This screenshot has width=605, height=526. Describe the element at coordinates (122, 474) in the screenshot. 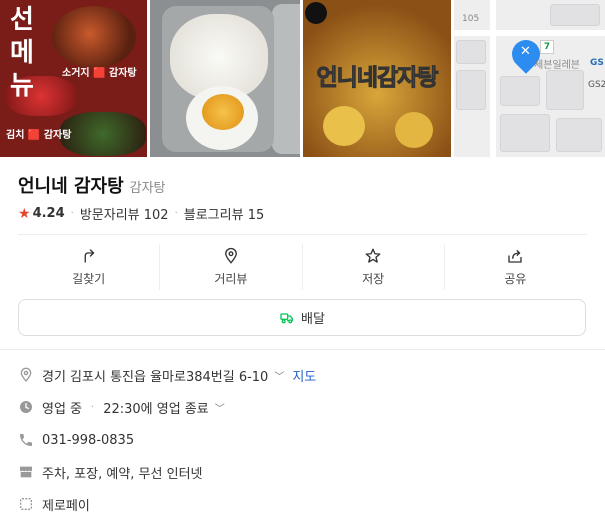

I see `amenities-text: 주차, 포장, 예약, 무선 인터넷` at that location.